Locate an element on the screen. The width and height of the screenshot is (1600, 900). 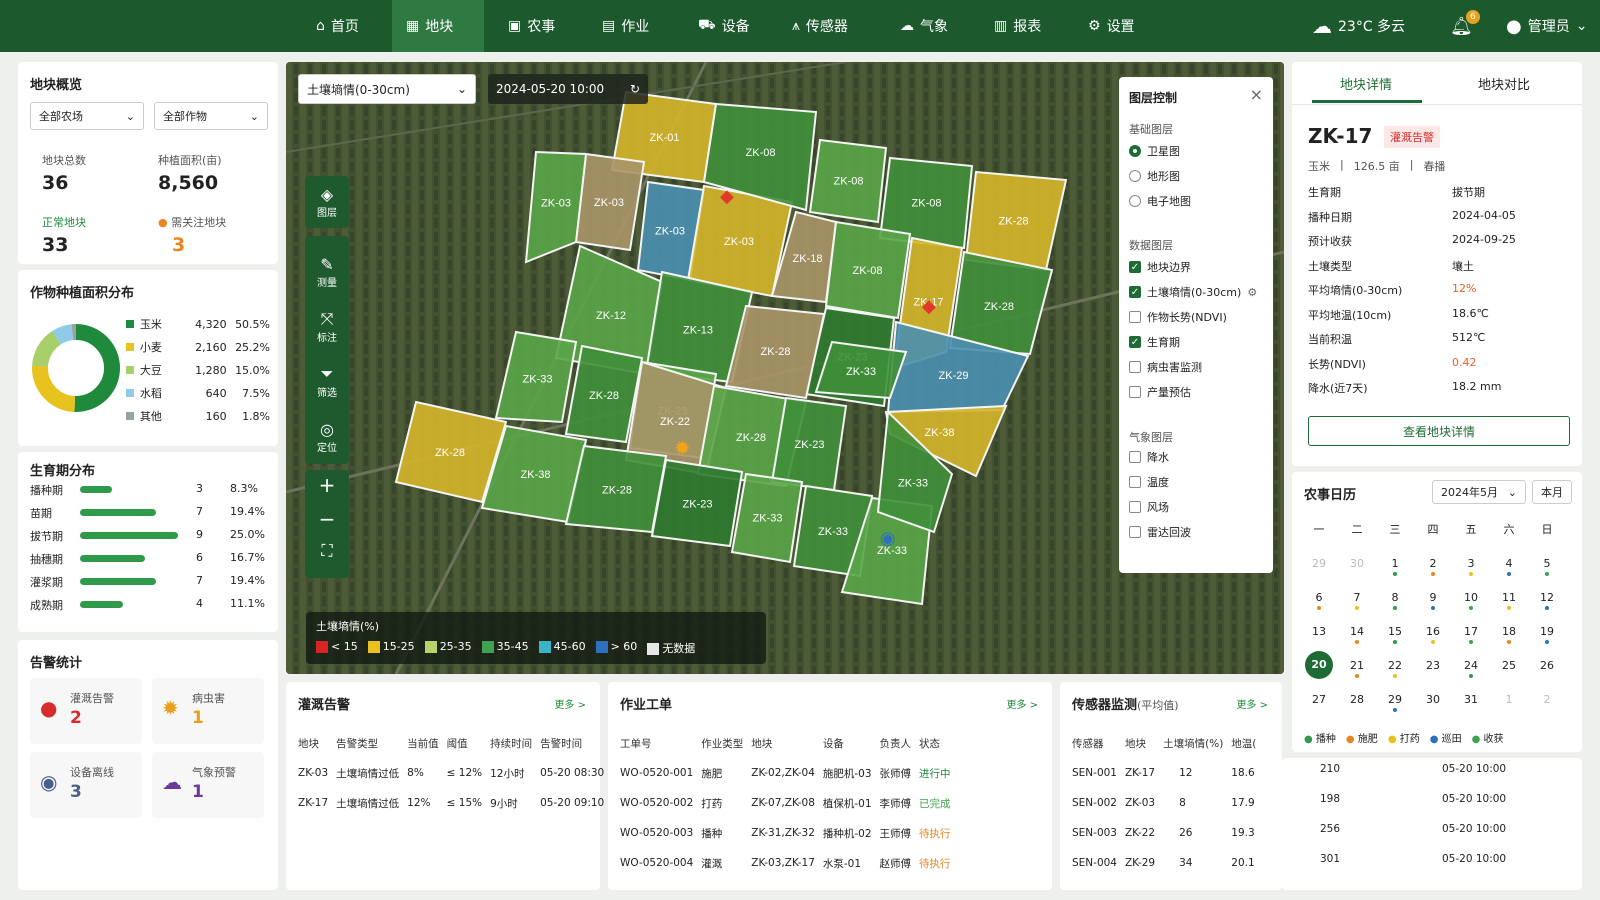
refresh-icon: ↻ is located at coordinates (635, 89).